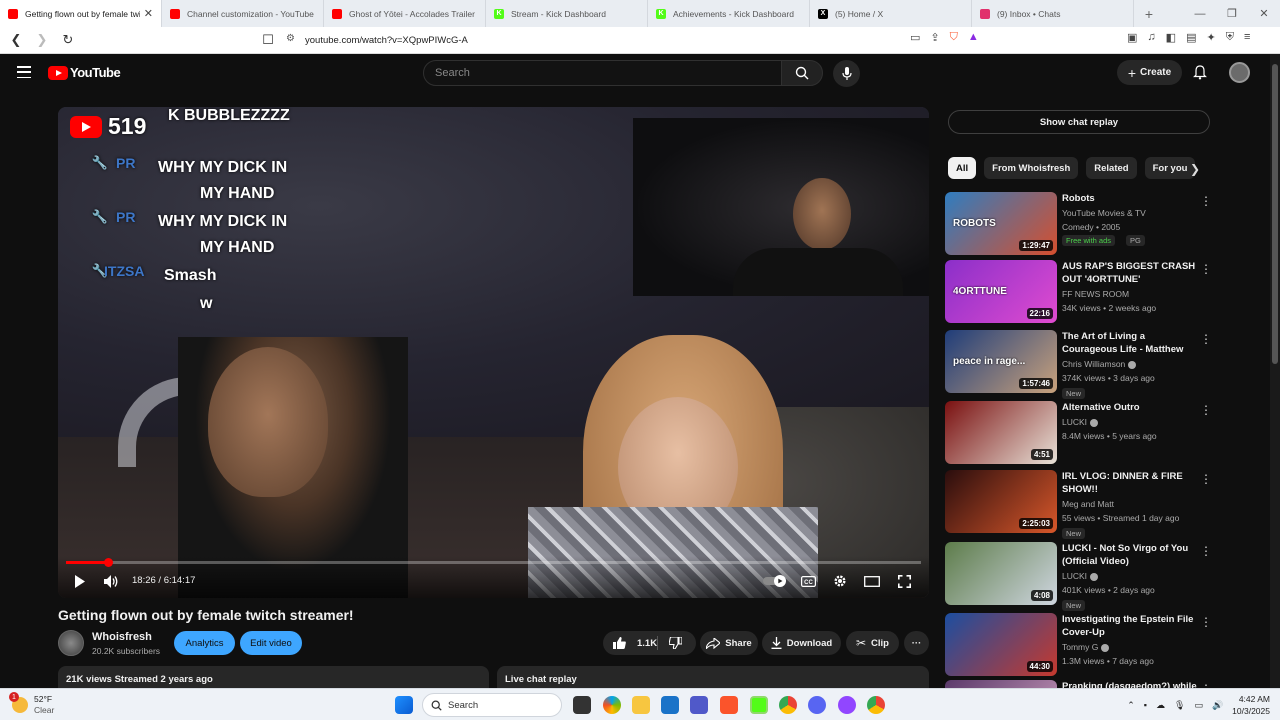 The width and height of the screenshot is (1280, 720). What do you see at coordinates (1131, 483) in the screenshot?
I see `recommended-video-title: IRL VLOG: DINNER & FIRE SHOW!!` at bounding box center [1131, 483].